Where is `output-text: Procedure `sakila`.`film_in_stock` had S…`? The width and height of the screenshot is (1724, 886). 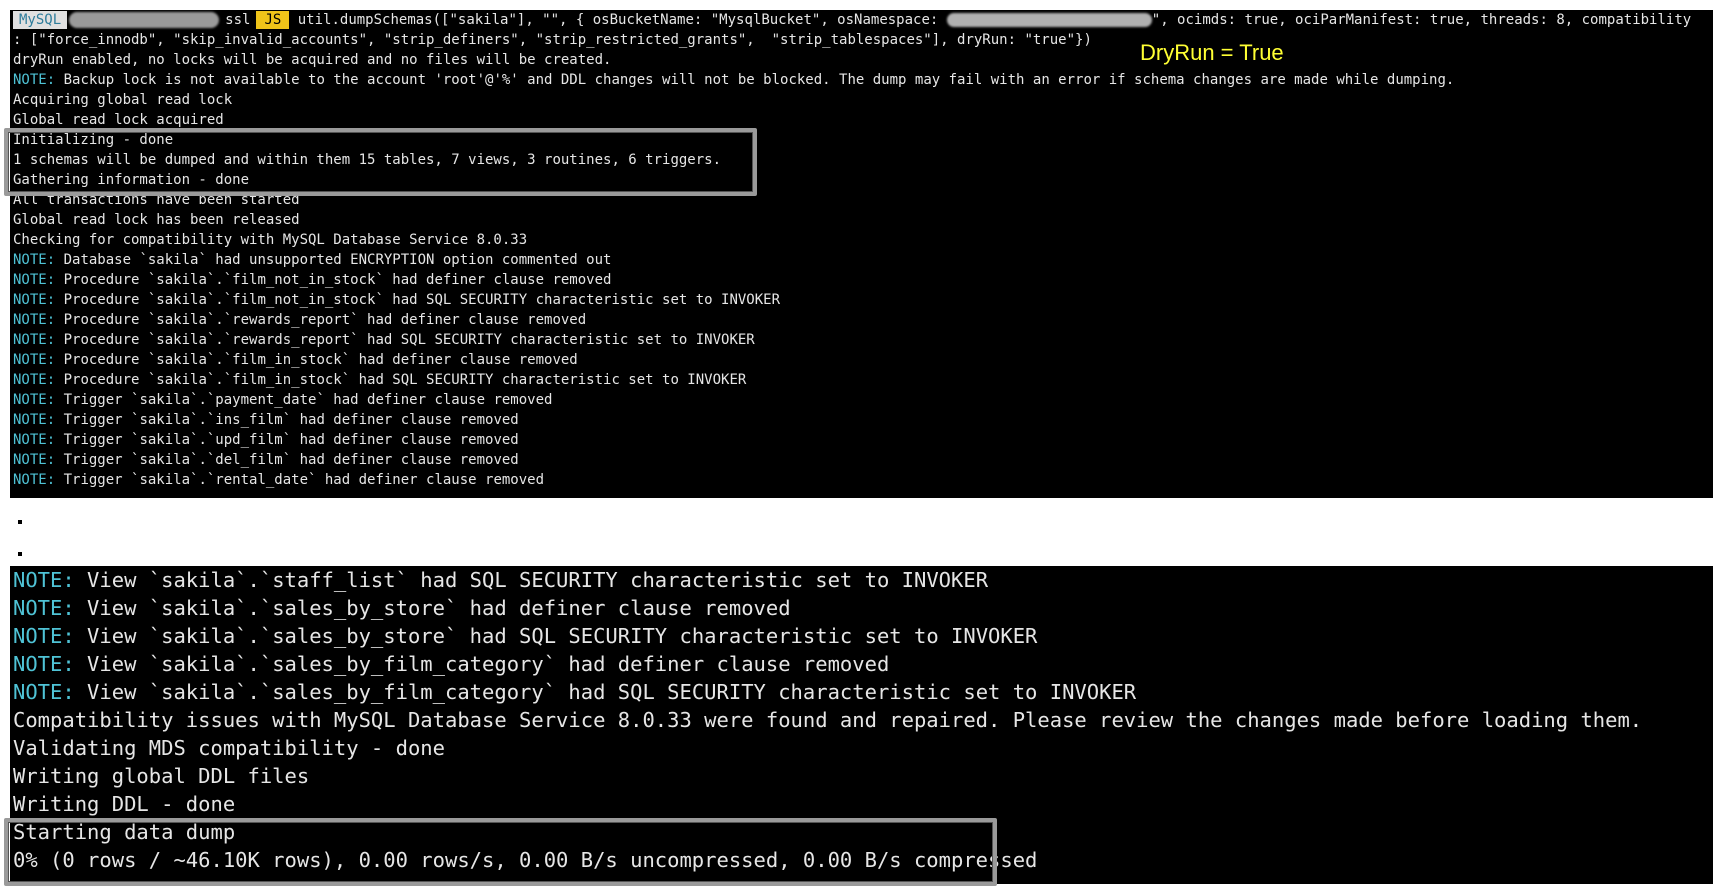 output-text: Procedure `sakila`.`film_in_stock` had S… is located at coordinates (401, 380).